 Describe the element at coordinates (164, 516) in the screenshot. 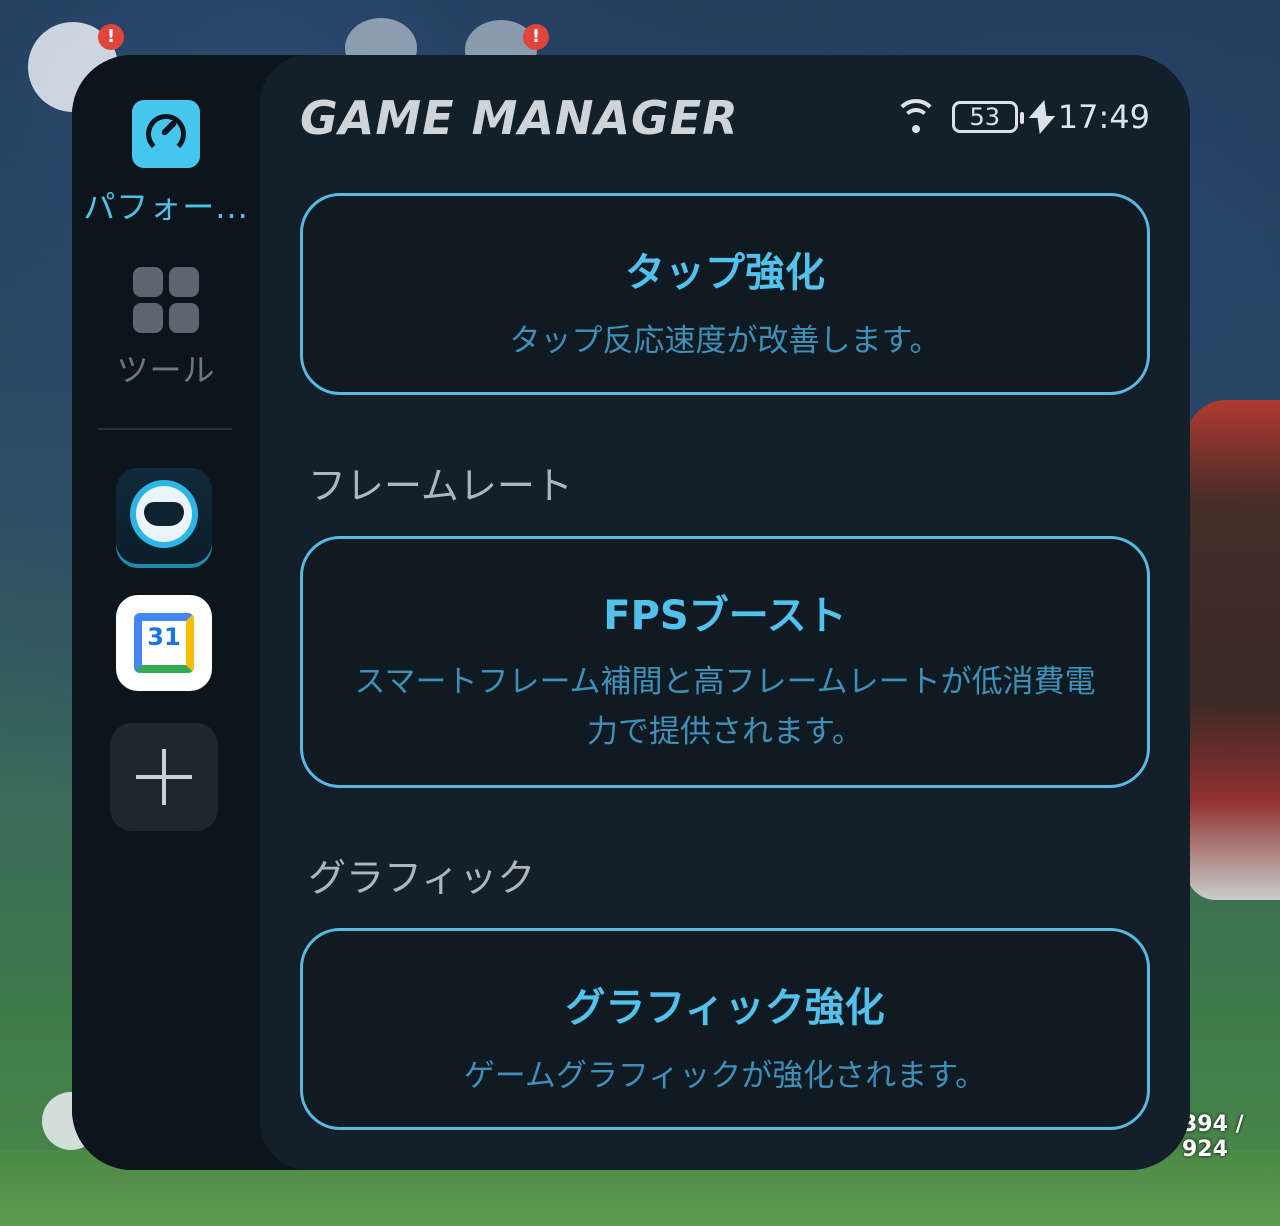

I see `game-controller-app-icon` at that location.